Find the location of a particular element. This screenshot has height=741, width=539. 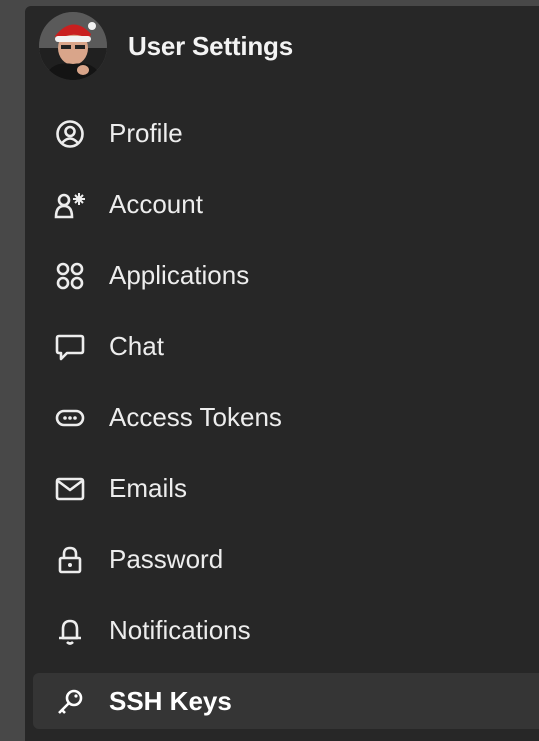

sidebar-item-emails: Emails is located at coordinates (286, 488).